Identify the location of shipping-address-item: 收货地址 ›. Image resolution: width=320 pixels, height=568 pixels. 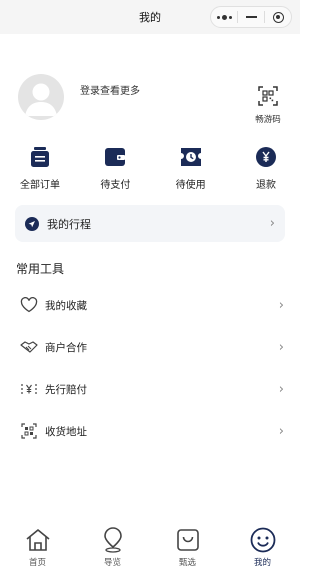
(150, 431).